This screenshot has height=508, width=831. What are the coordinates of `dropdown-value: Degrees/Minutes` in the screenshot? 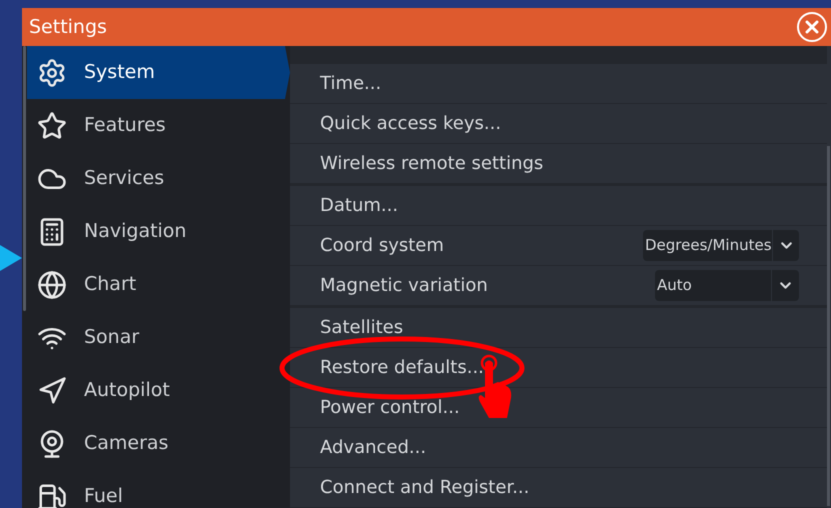 It's located at (708, 245).